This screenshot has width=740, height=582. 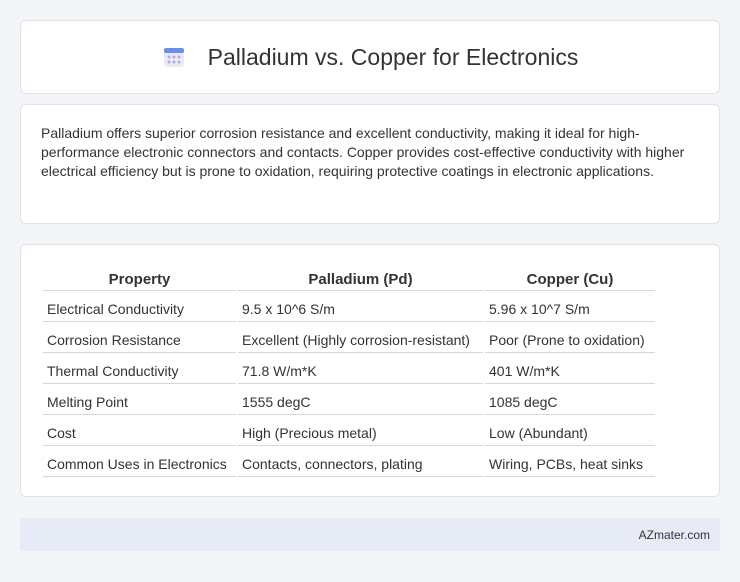 I want to click on cell-copper: 5.96 x 10^7 S/m, so click(x=570, y=307).